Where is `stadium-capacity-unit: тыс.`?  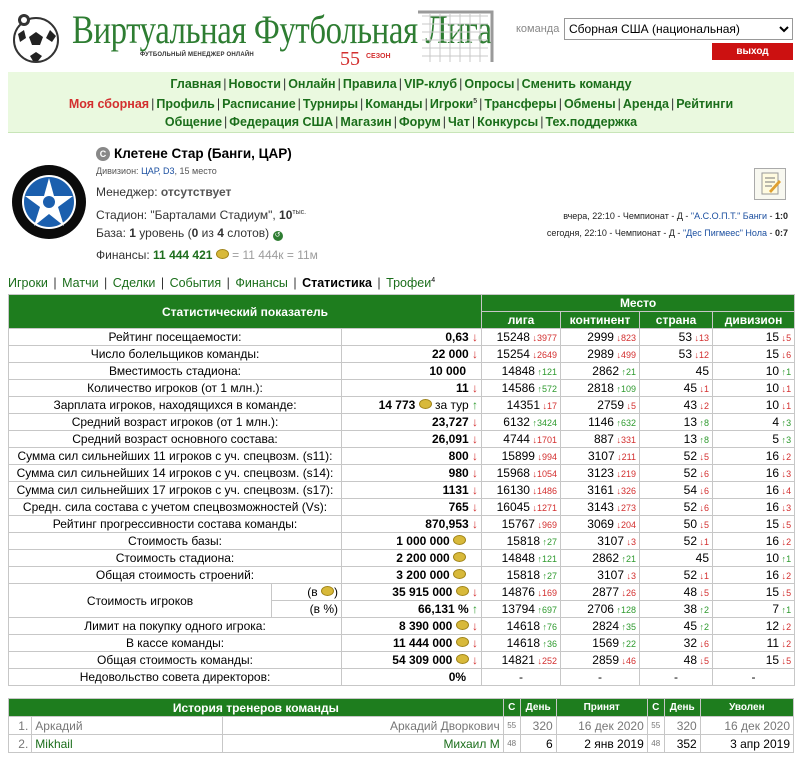
stadium-capacity-unit: тыс. is located at coordinates (299, 212).